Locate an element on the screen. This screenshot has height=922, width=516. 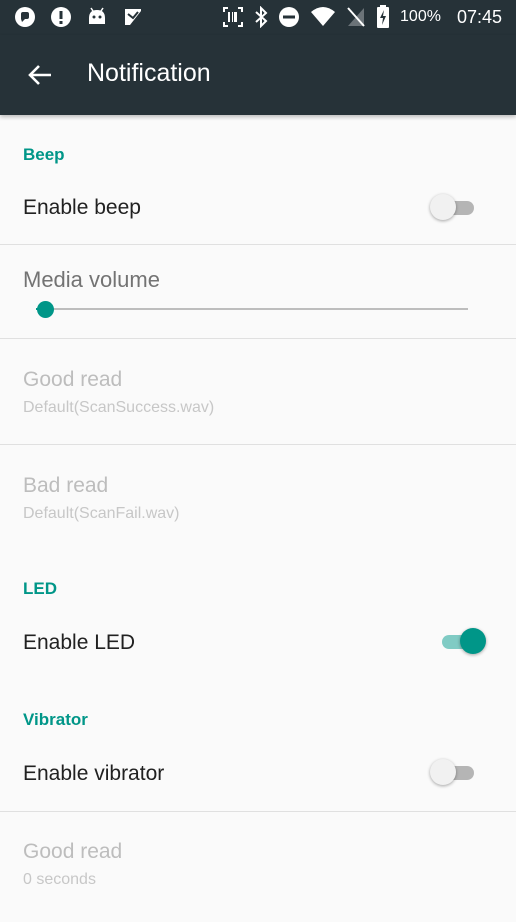
enable-beep-switch is located at coordinates (454, 207).